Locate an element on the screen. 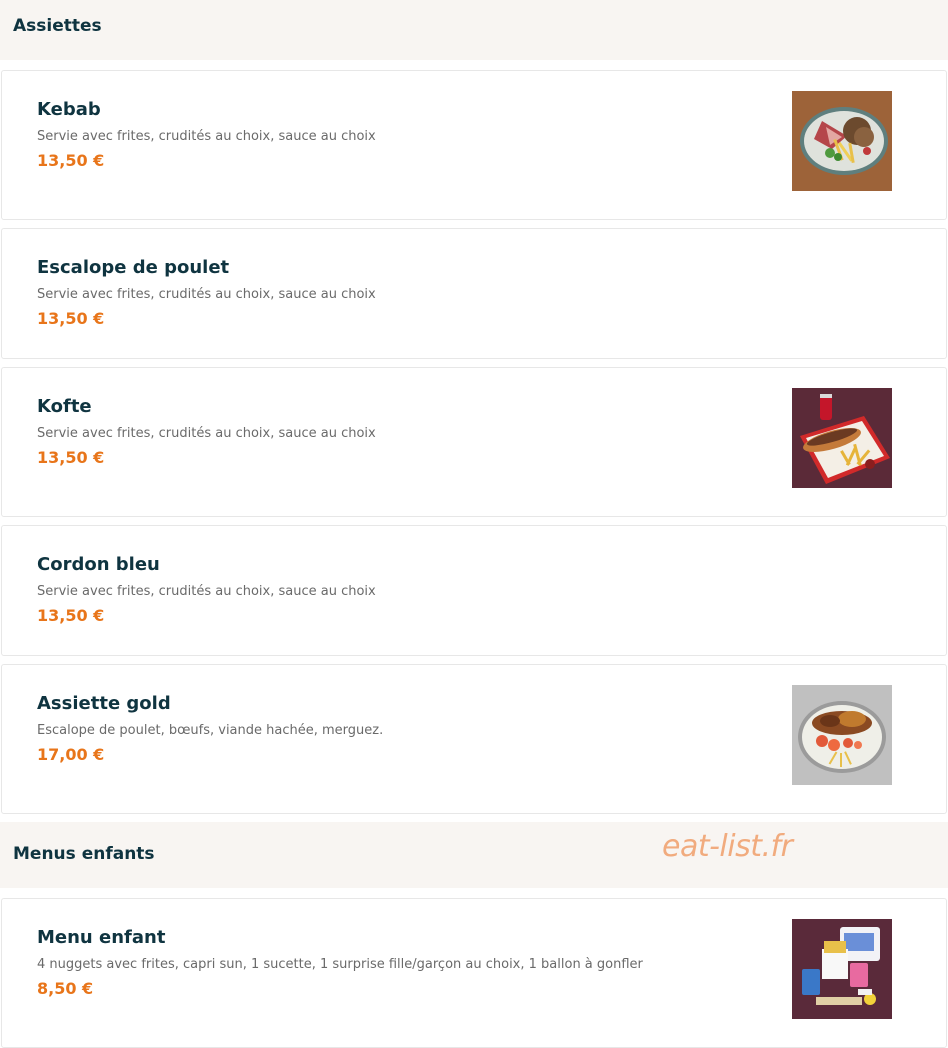  item-price: 17,00 € is located at coordinates (71, 754).